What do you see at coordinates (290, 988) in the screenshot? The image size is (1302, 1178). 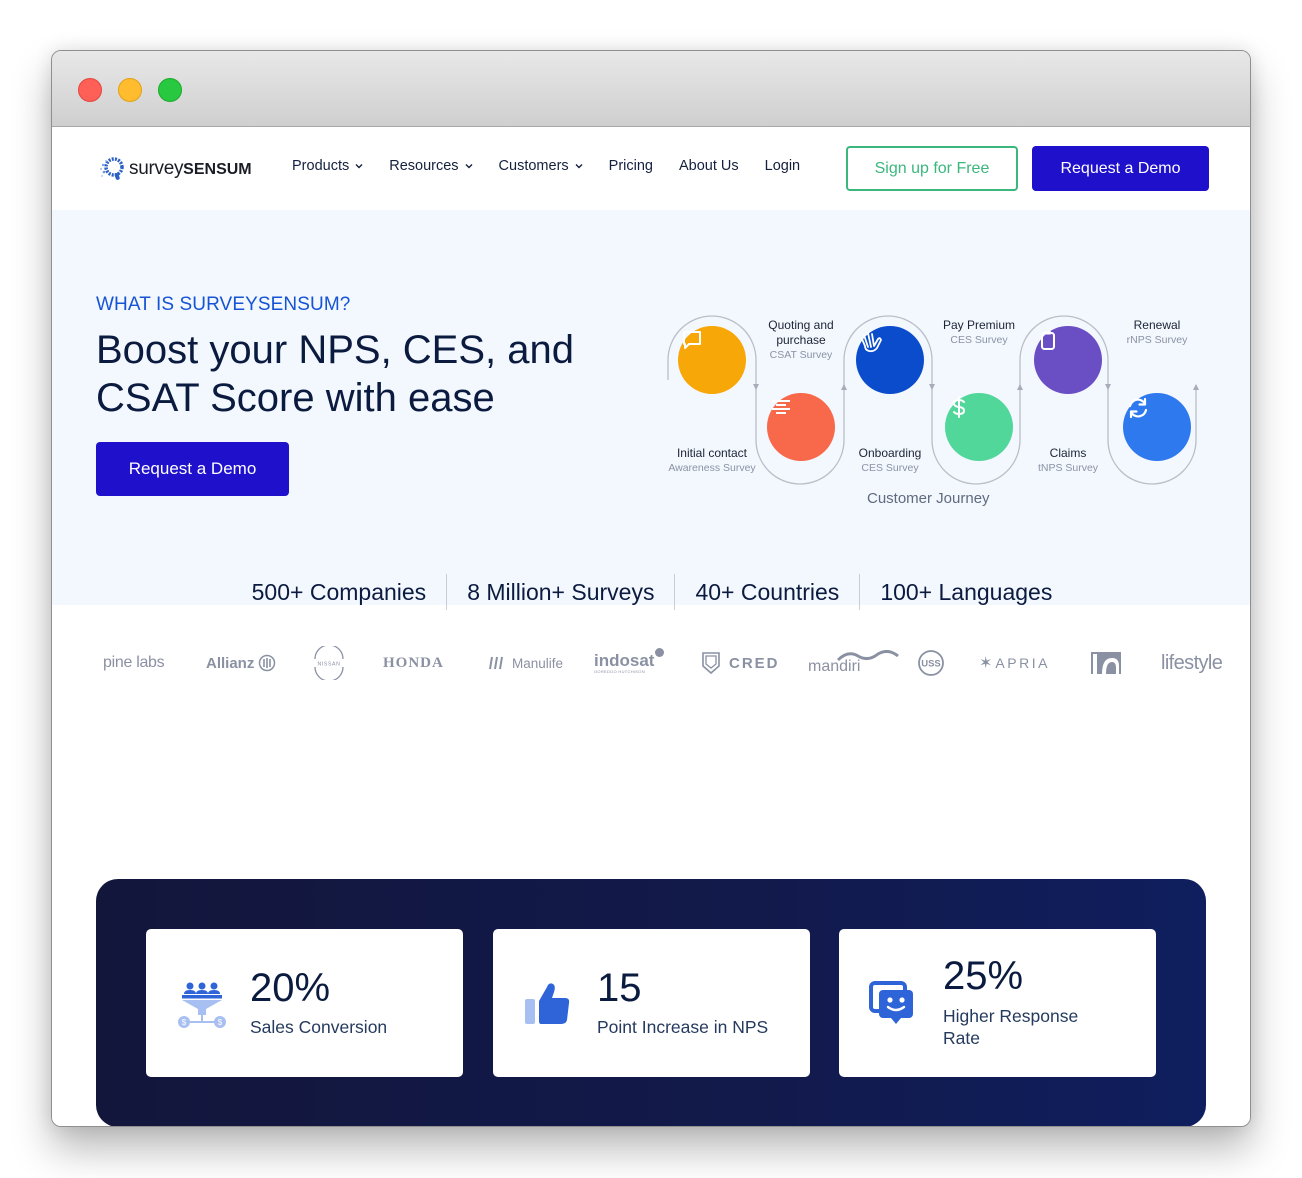 I see `result-value: 20%` at bounding box center [290, 988].